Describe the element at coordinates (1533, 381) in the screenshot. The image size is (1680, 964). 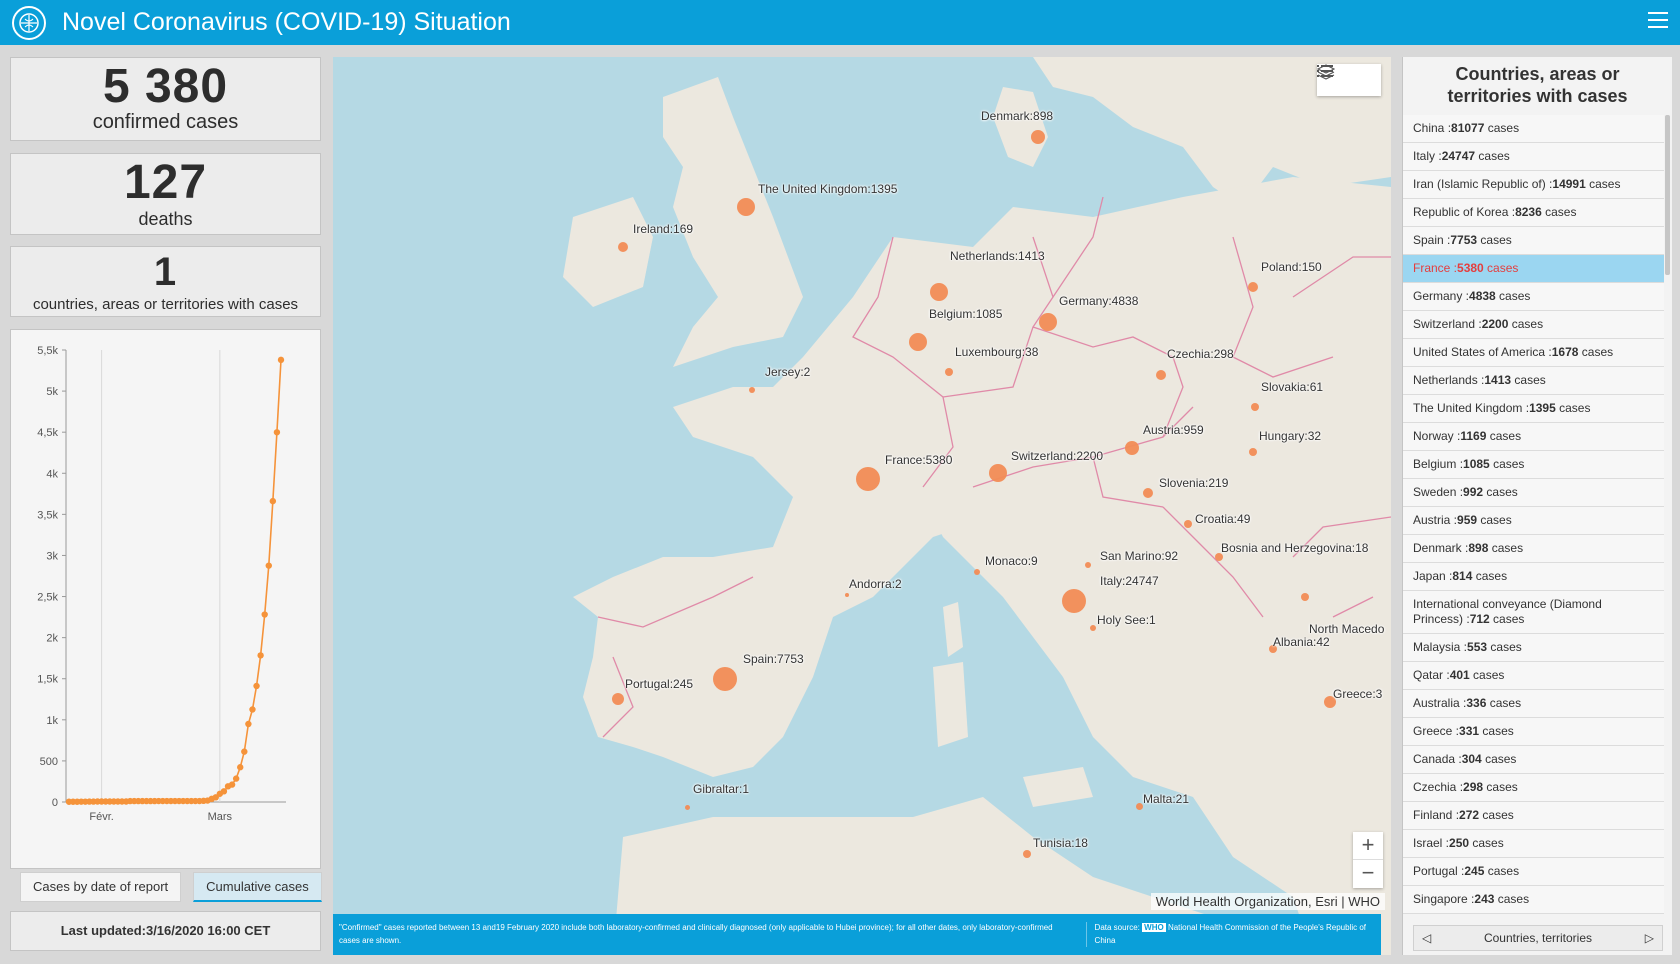
I see `list-item: Netherlands :1413 cases` at that location.